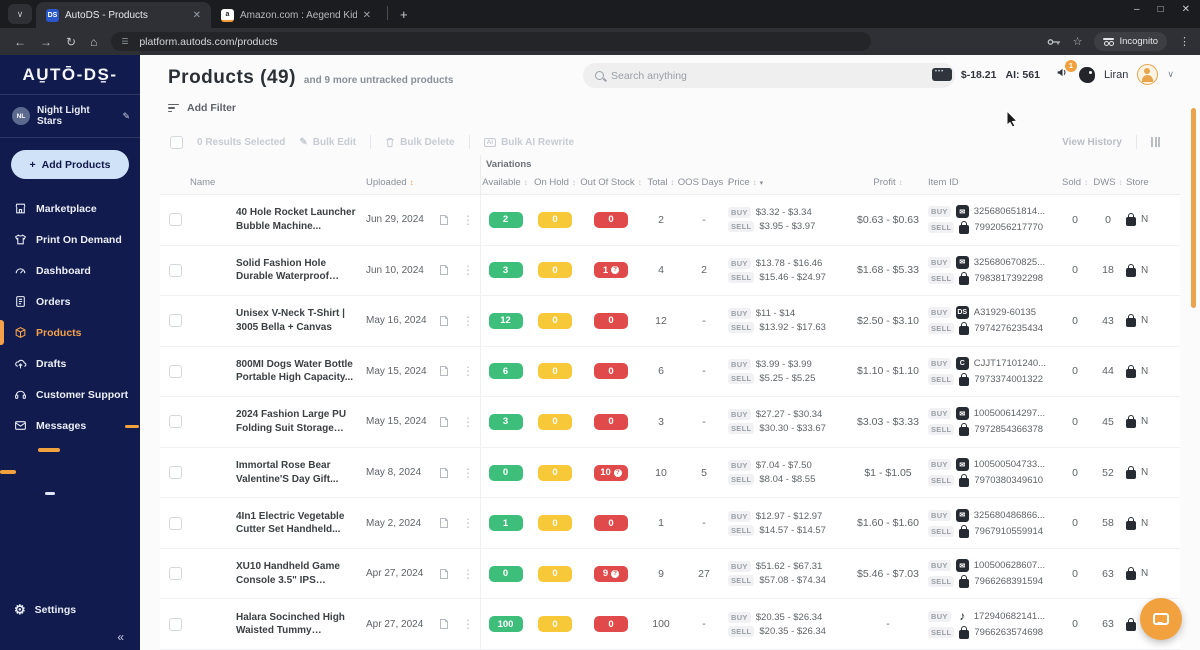  What do you see at coordinates (1005, 312) in the screenshot?
I see `buy-item-id: A31929-60135` at bounding box center [1005, 312].